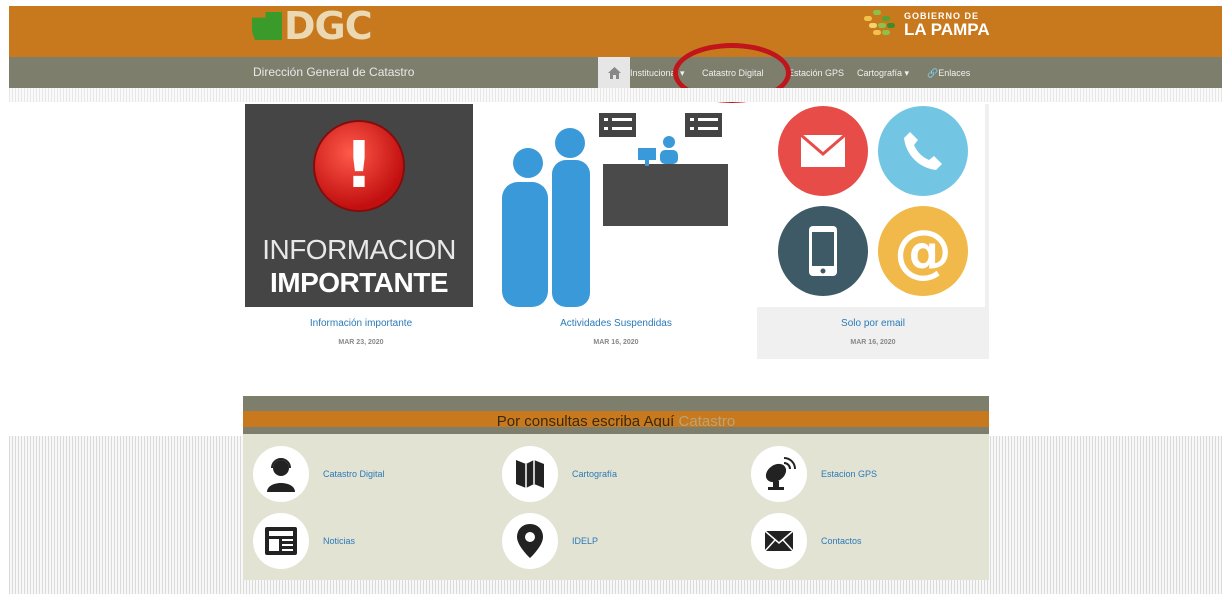  Describe the element at coordinates (616, 323) in the screenshot. I see `card-title: Actividades Suspendidas` at that location.